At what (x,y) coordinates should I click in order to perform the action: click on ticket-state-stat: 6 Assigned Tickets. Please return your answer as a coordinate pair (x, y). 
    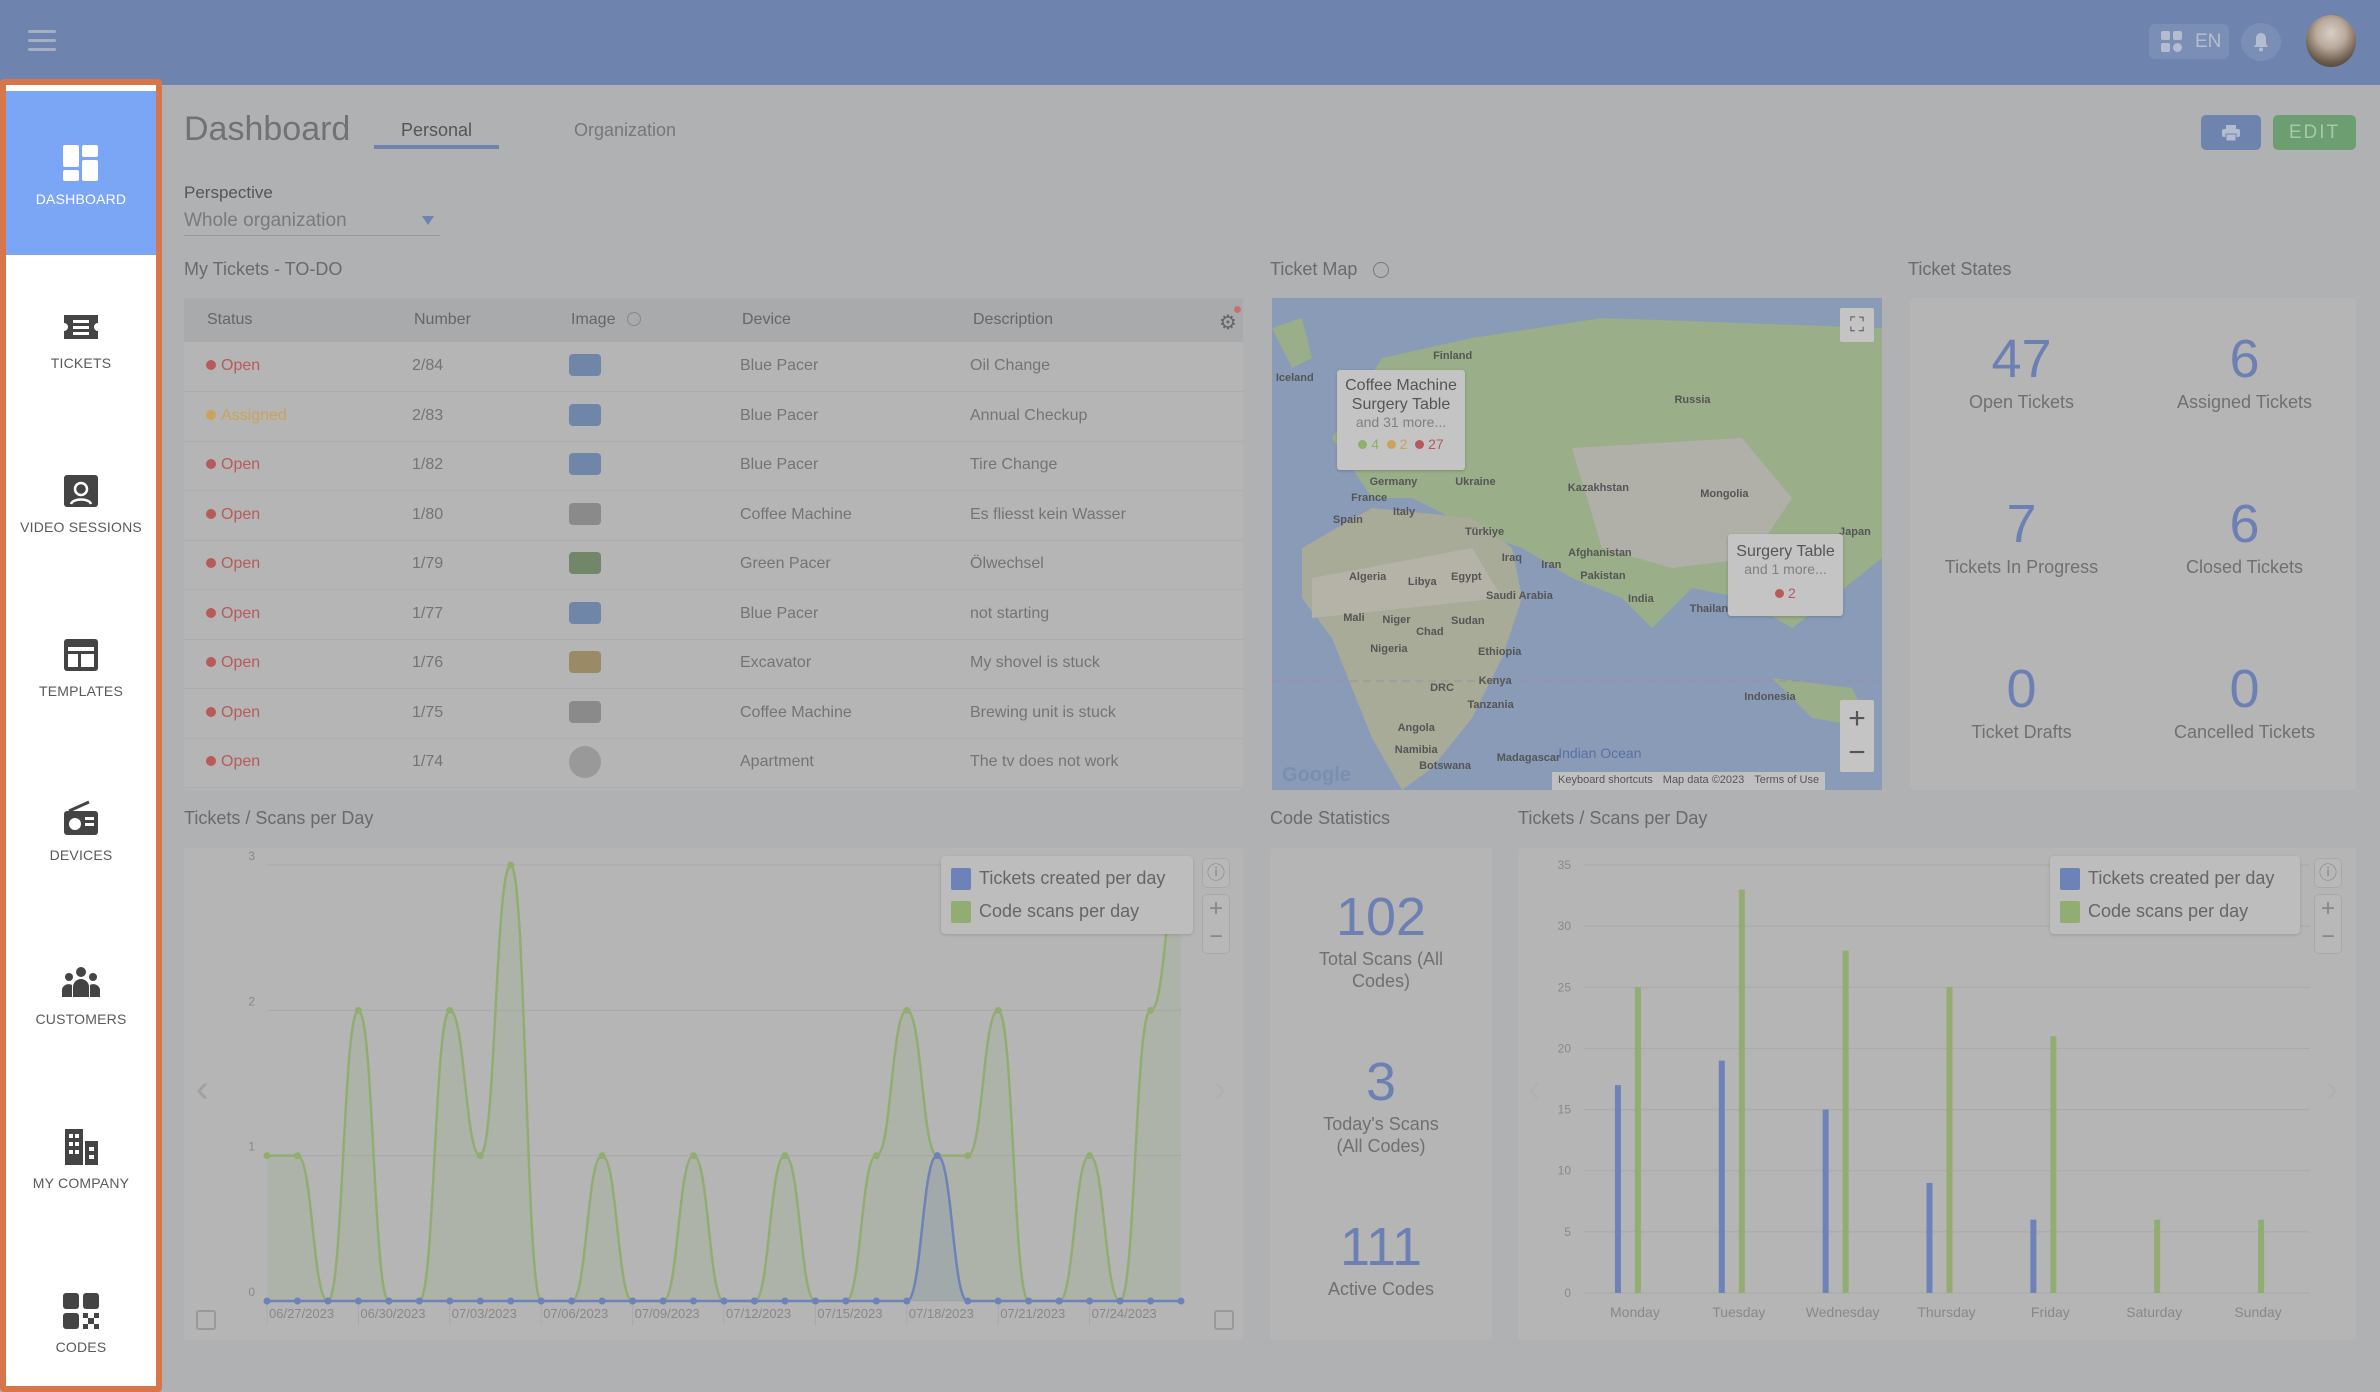
    Looking at the image, I should click on (2244, 370).